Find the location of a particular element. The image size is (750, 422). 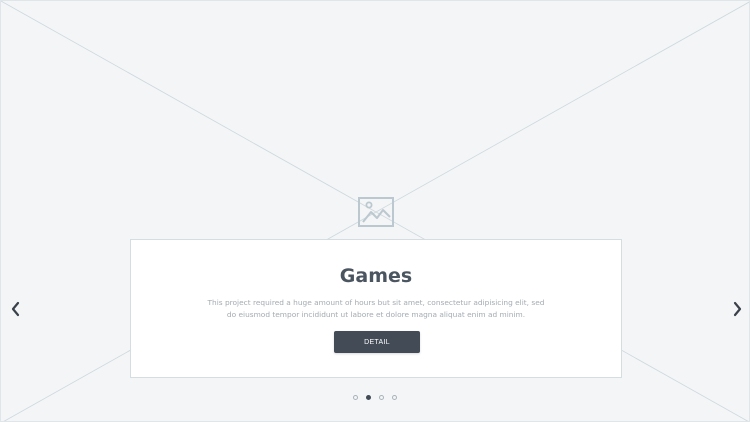

image-icon is located at coordinates (376, 212).